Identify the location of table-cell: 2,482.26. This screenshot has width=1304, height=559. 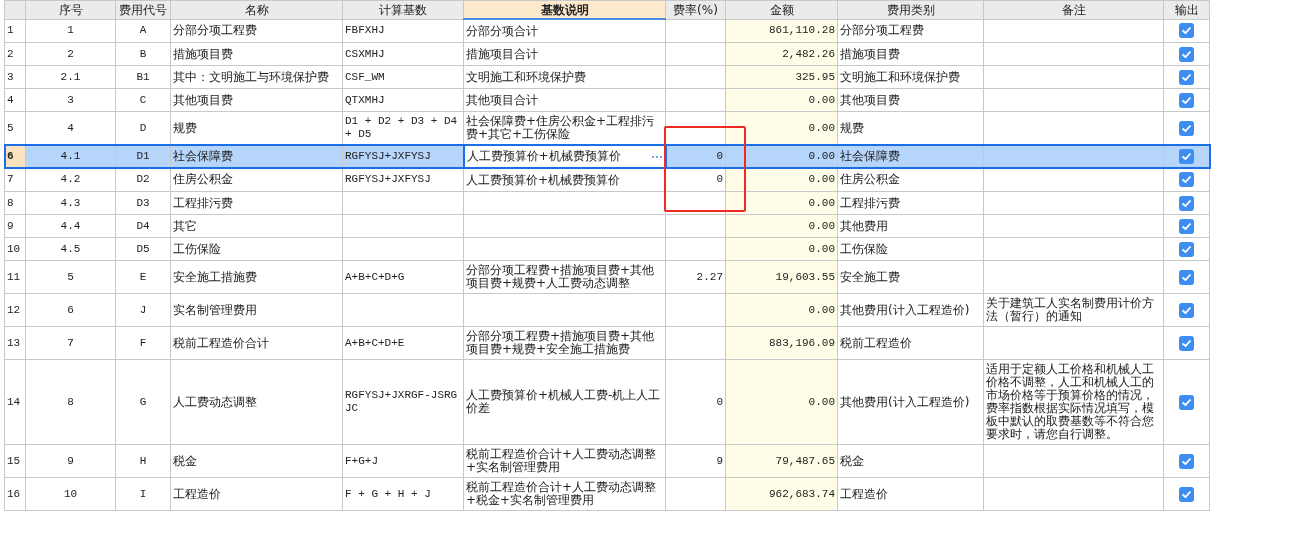
(781, 54).